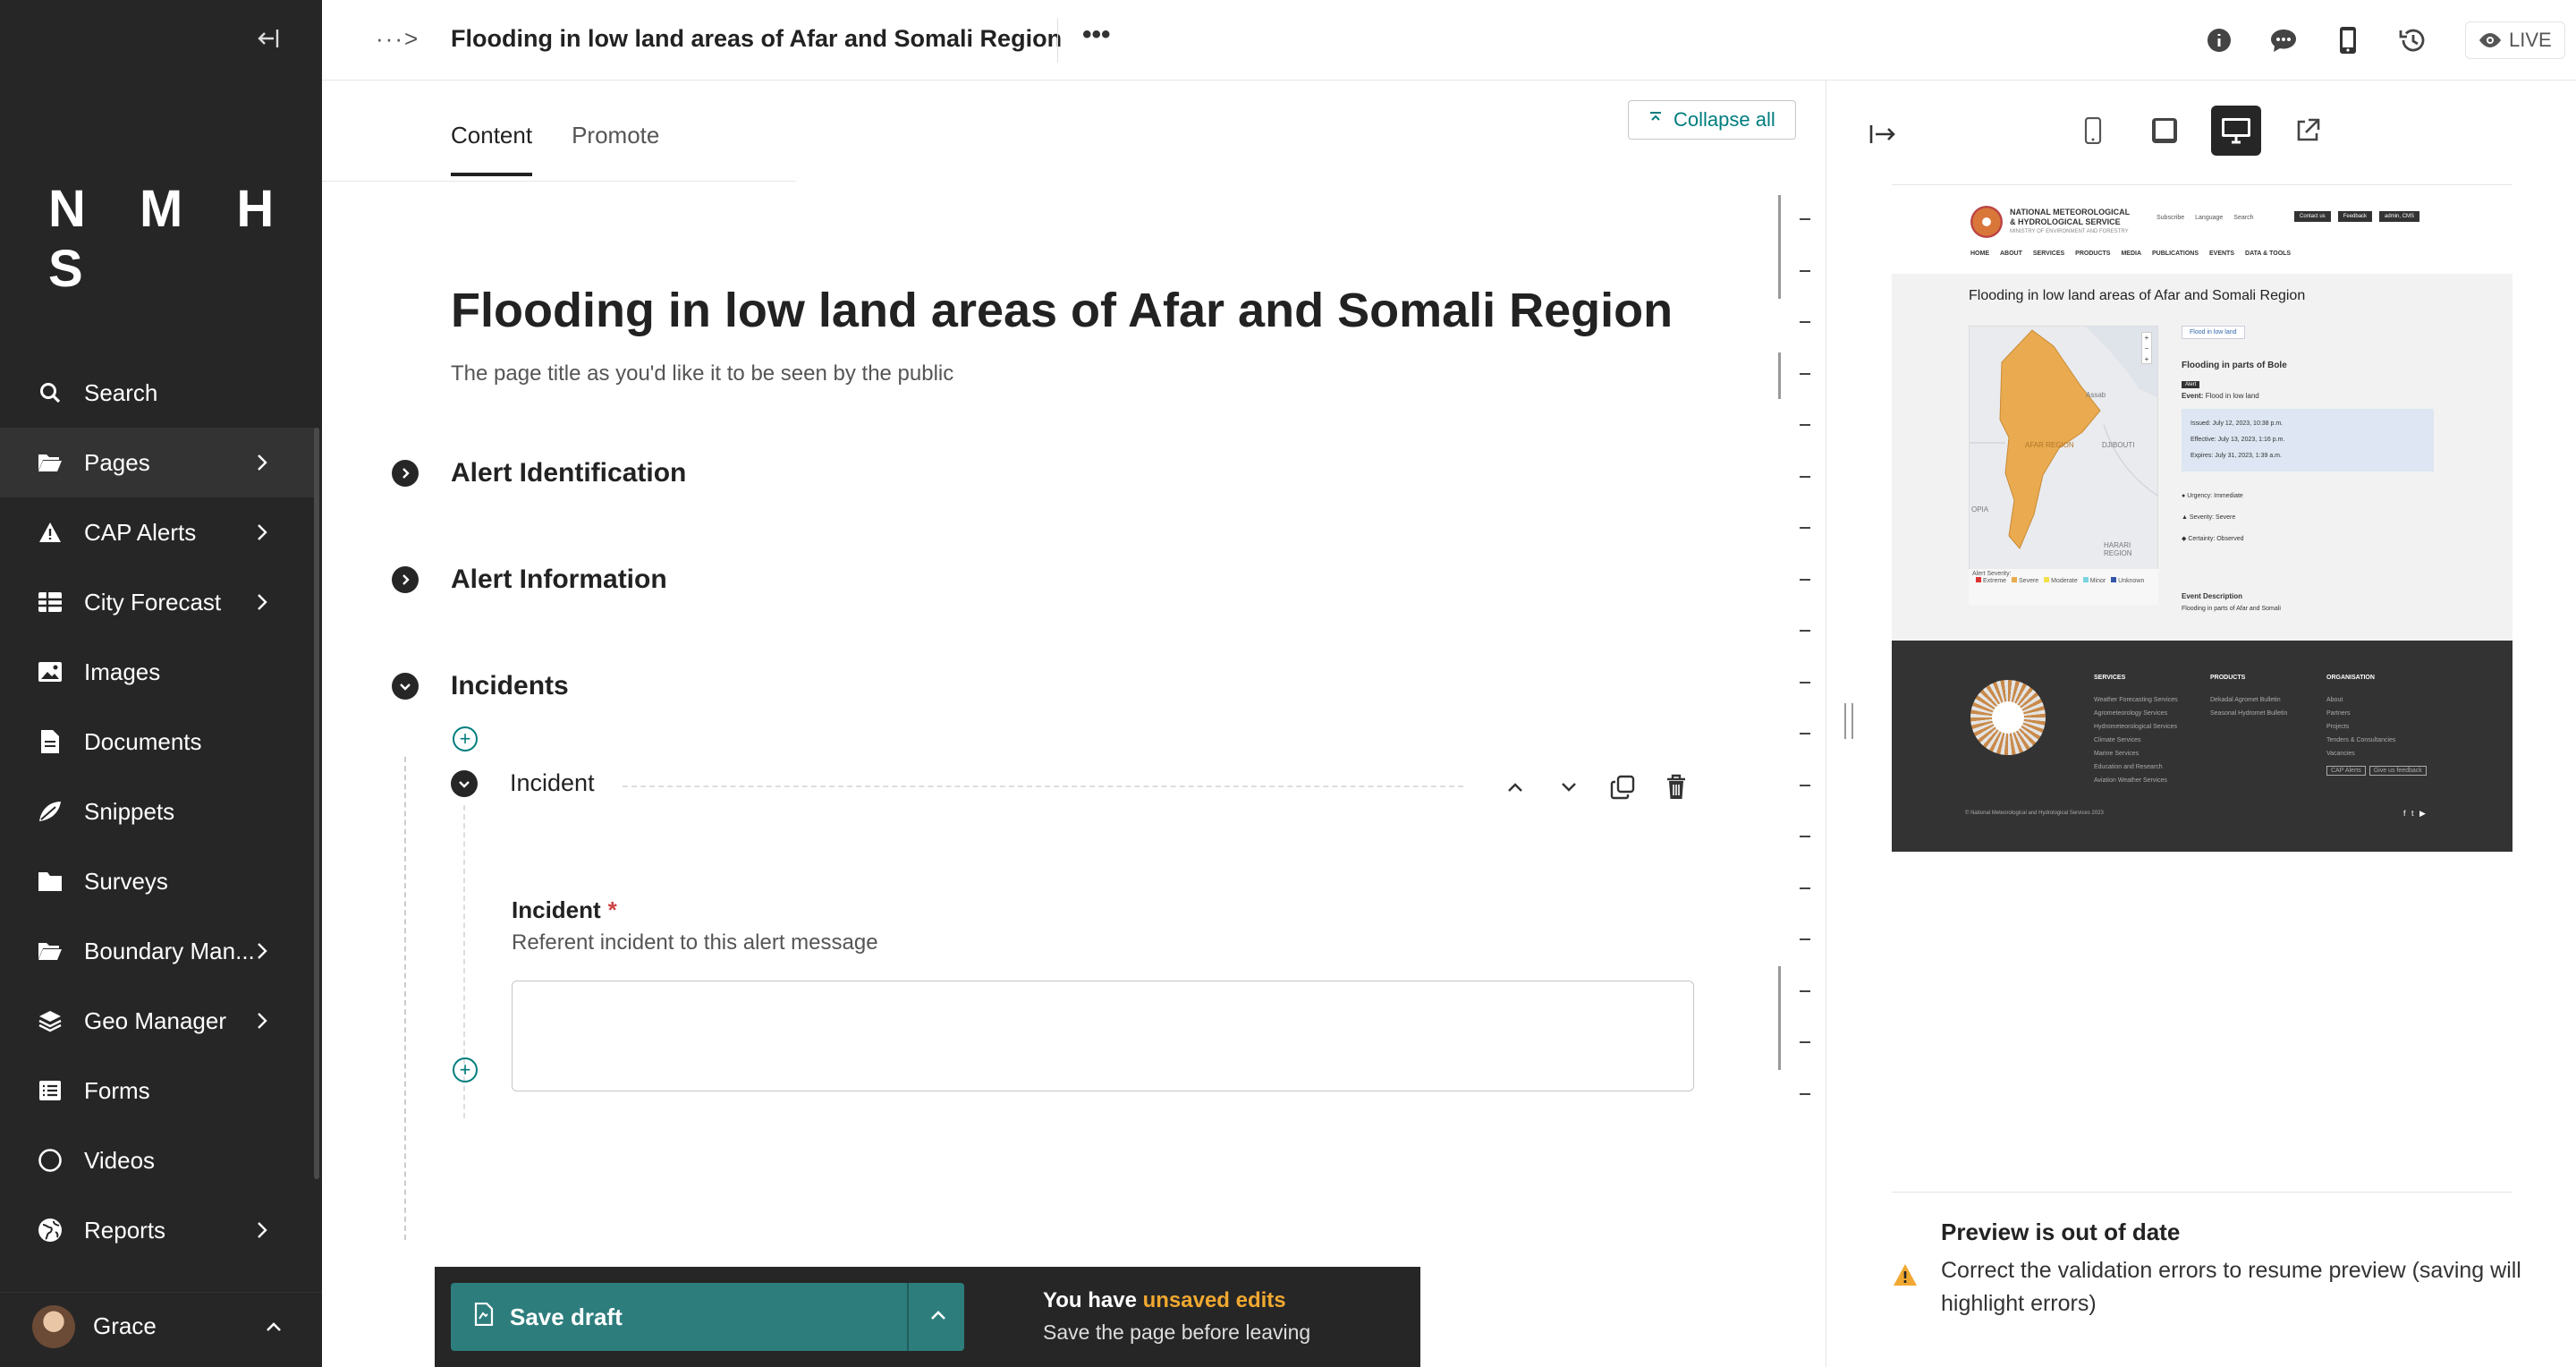 Image resolution: width=2576 pixels, height=1367 pixels. I want to click on sidebar-item-cap-alerts: CAP Alerts, so click(157, 532).